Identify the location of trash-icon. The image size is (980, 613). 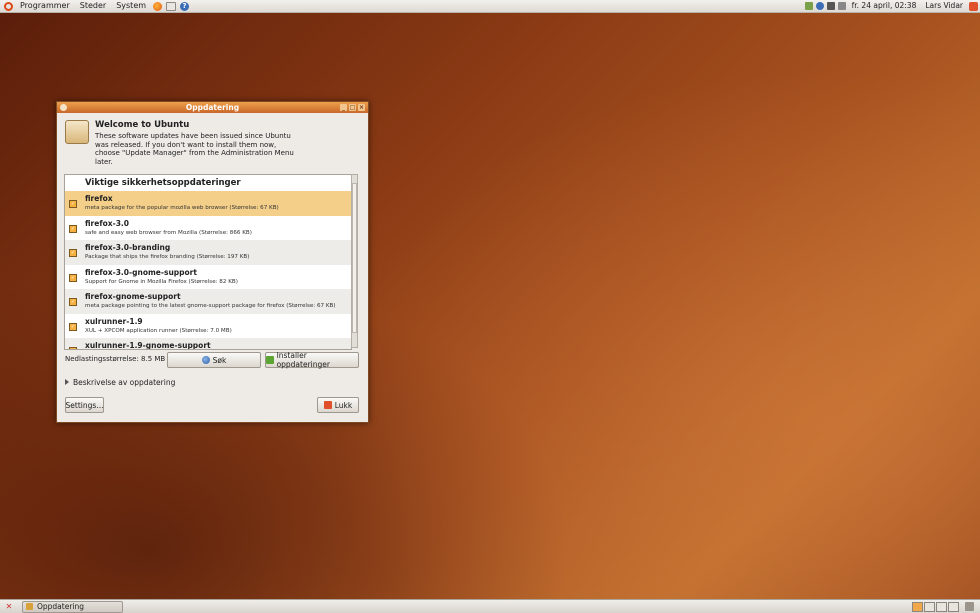
(969, 606).